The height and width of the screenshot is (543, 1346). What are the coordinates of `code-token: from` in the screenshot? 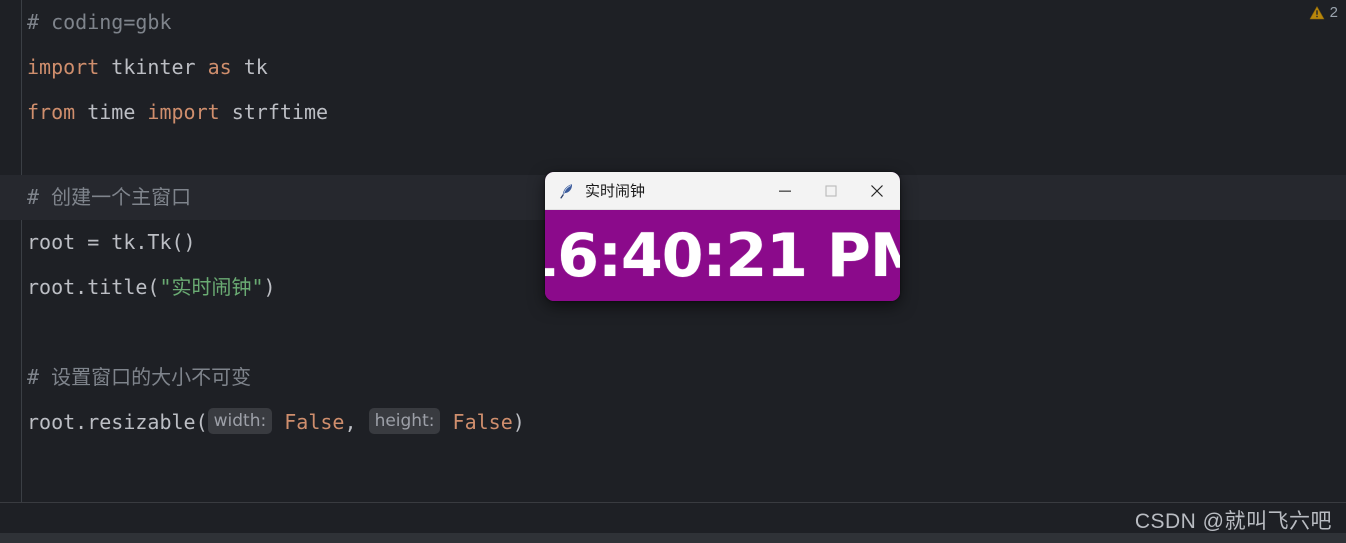 It's located at (51, 112).